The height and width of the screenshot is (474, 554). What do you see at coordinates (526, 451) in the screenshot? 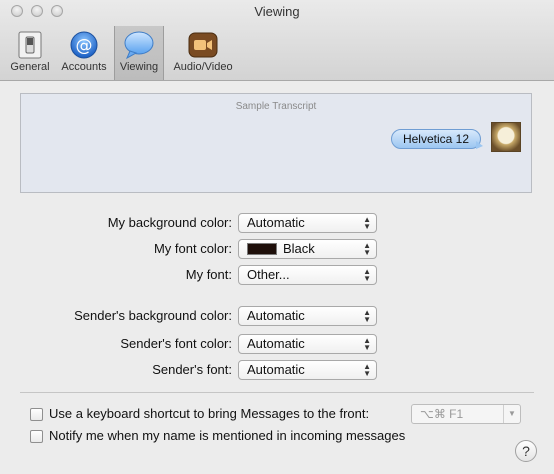
I see `help-button: ?` at bounding box center [526, 451].